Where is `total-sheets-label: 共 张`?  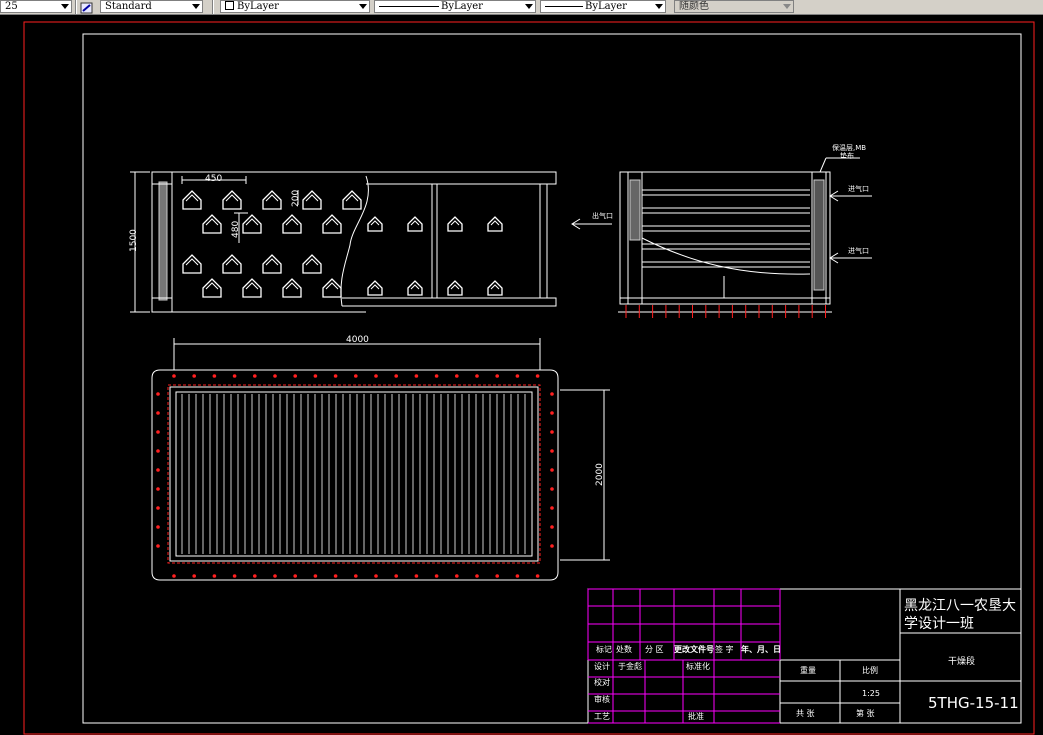
total-sheets-label: 共 张 is located at coordinates (805, 713).